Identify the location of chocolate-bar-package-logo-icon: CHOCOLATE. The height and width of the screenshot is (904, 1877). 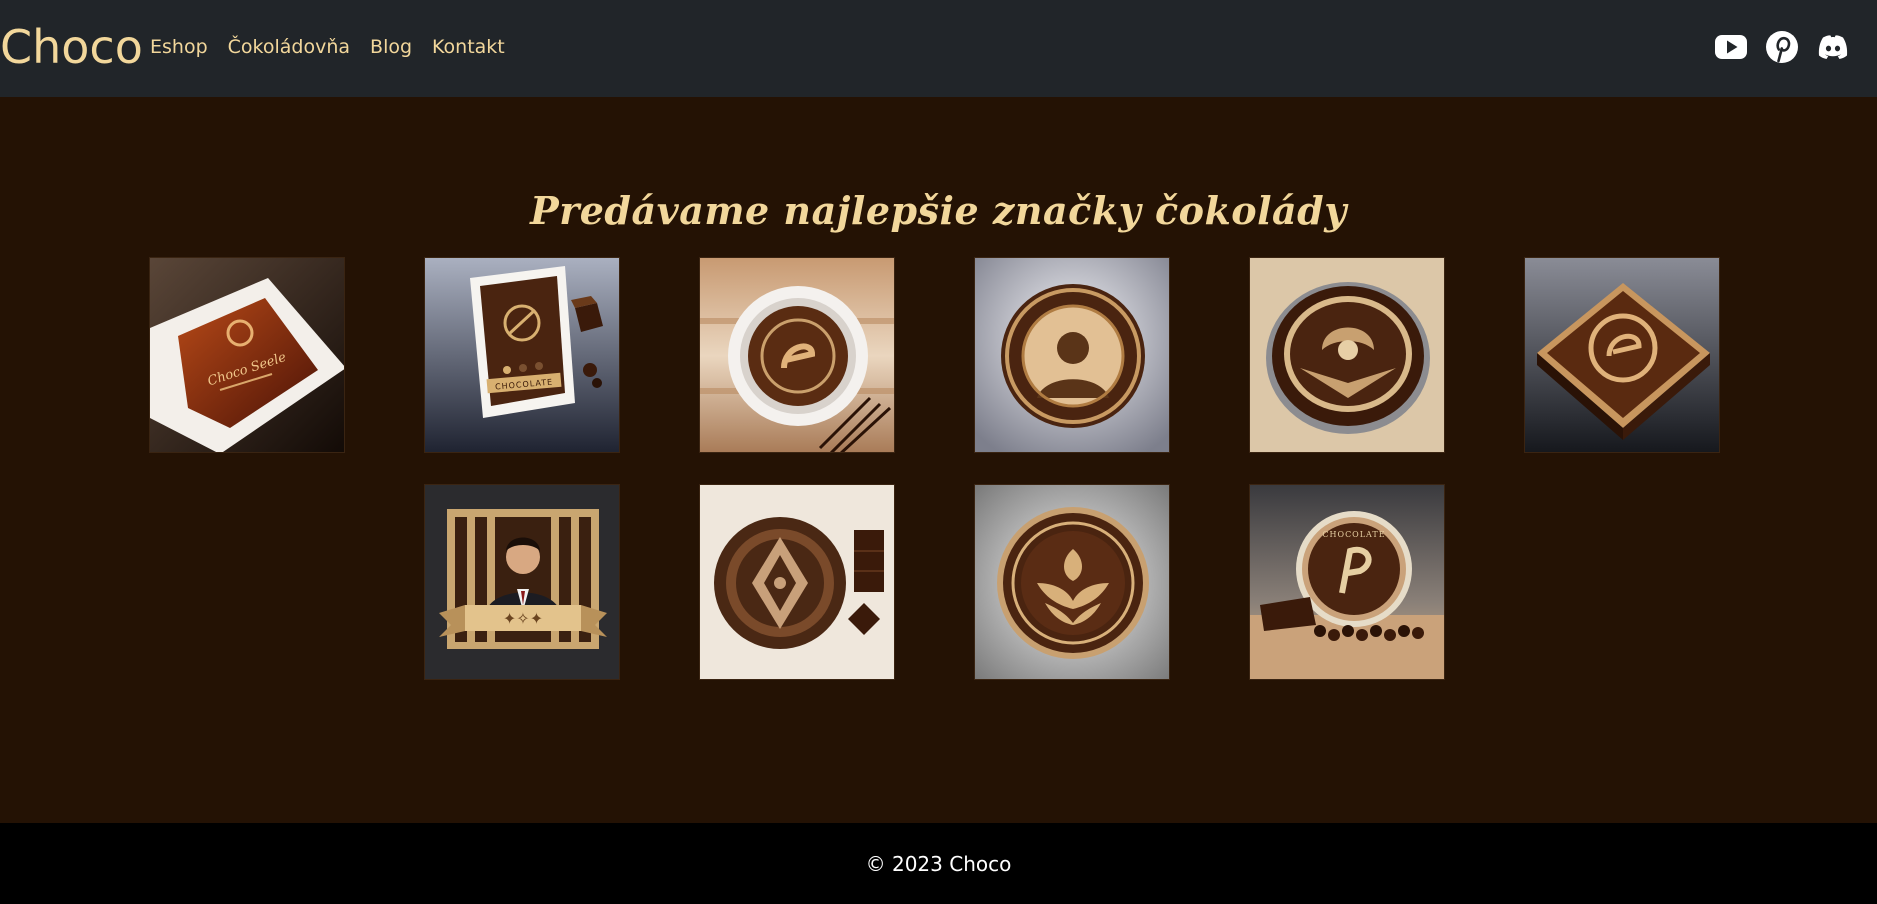
(522, 355).